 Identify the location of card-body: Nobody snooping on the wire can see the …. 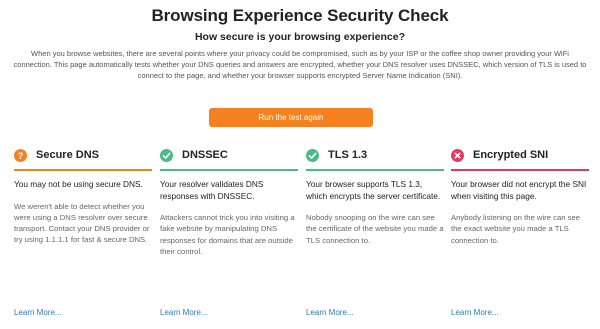
(375, 229).